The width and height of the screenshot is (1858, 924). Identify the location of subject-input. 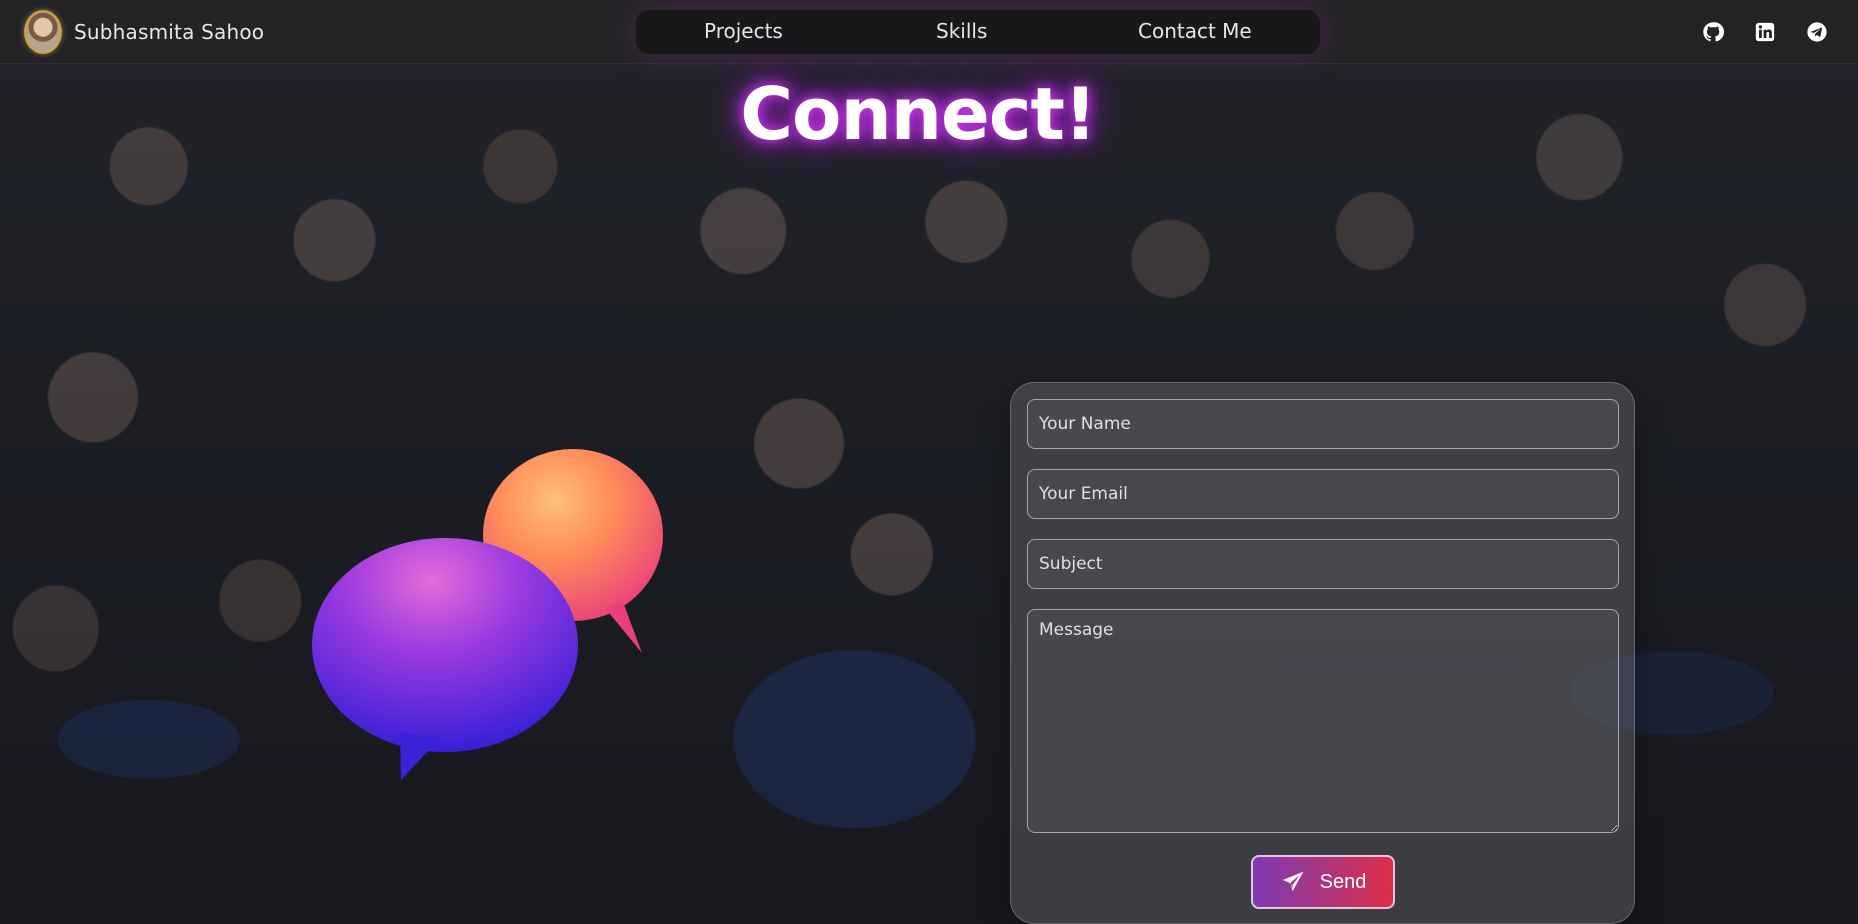
(1323, 564).